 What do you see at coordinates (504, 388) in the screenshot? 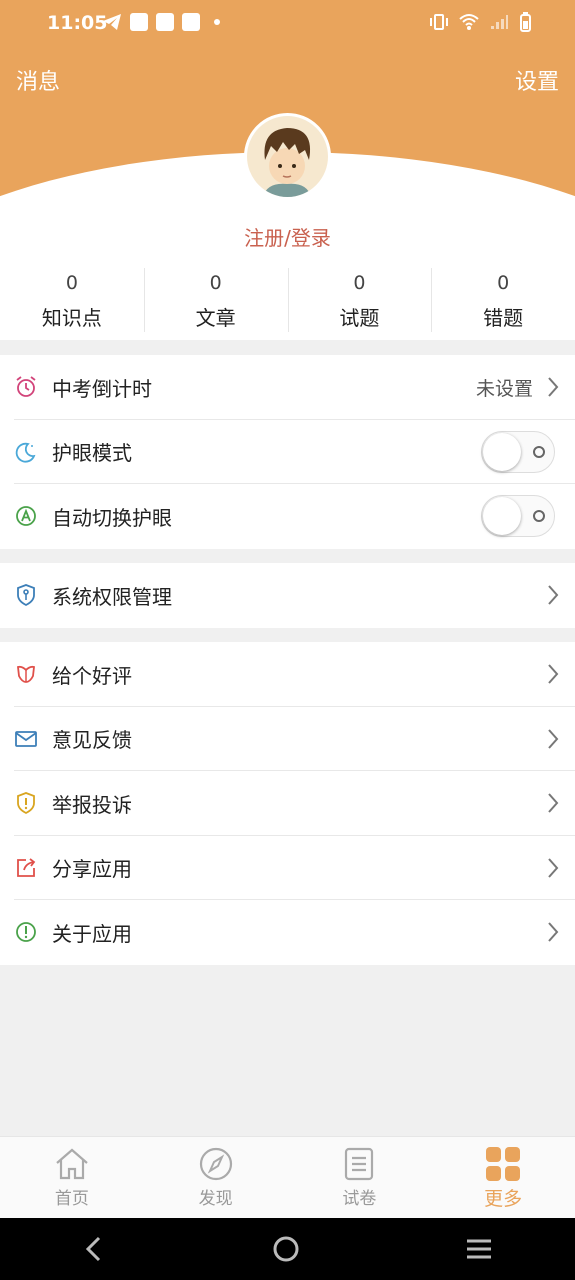
I see `countdown-value: 未设置` at bounding box center [504, 388].